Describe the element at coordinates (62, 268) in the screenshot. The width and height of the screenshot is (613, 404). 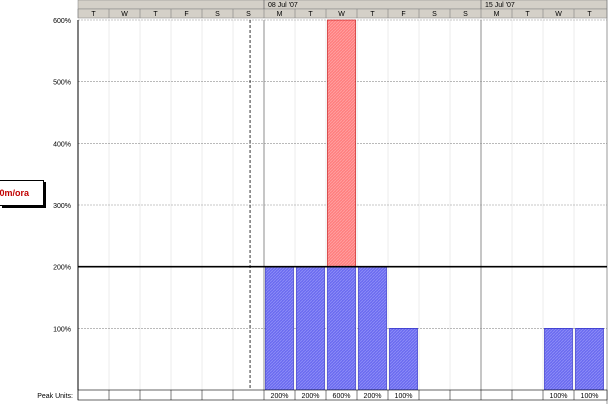
I see `y-tick-label: 200%` at that location.